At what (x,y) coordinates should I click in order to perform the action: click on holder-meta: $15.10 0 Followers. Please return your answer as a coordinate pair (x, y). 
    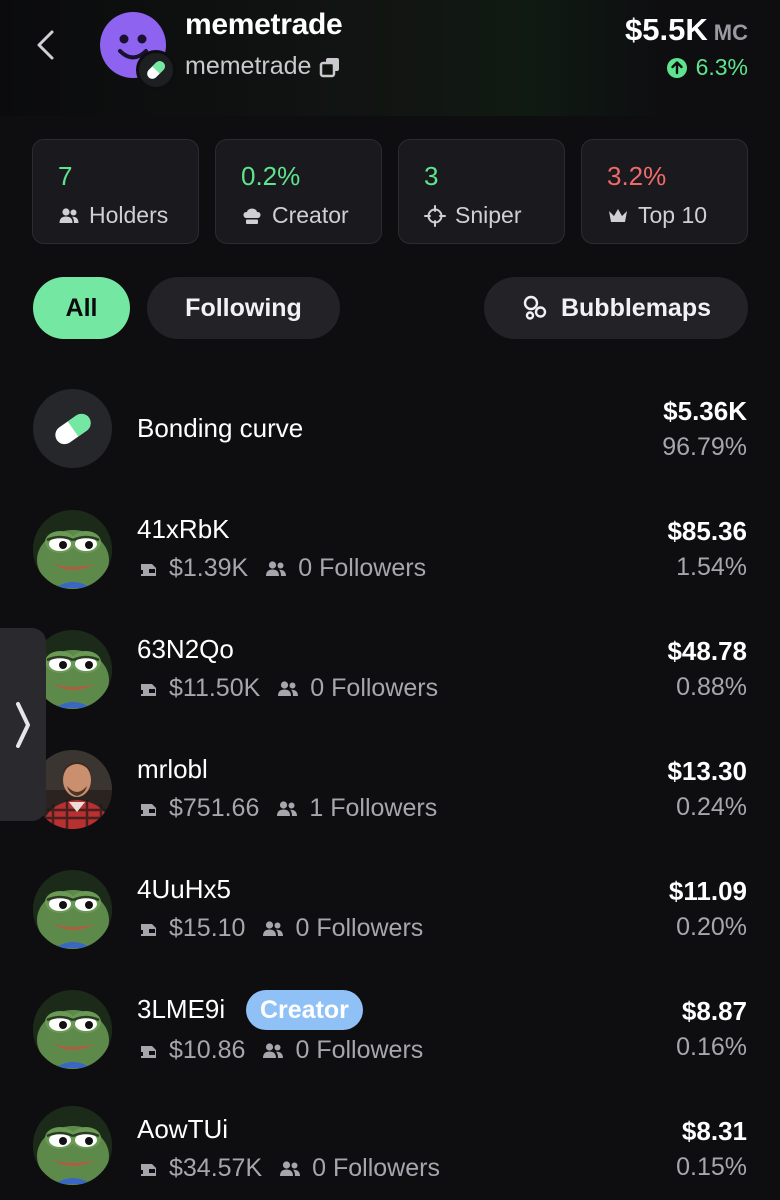
    Looking at the image, I should click on (280, 928).